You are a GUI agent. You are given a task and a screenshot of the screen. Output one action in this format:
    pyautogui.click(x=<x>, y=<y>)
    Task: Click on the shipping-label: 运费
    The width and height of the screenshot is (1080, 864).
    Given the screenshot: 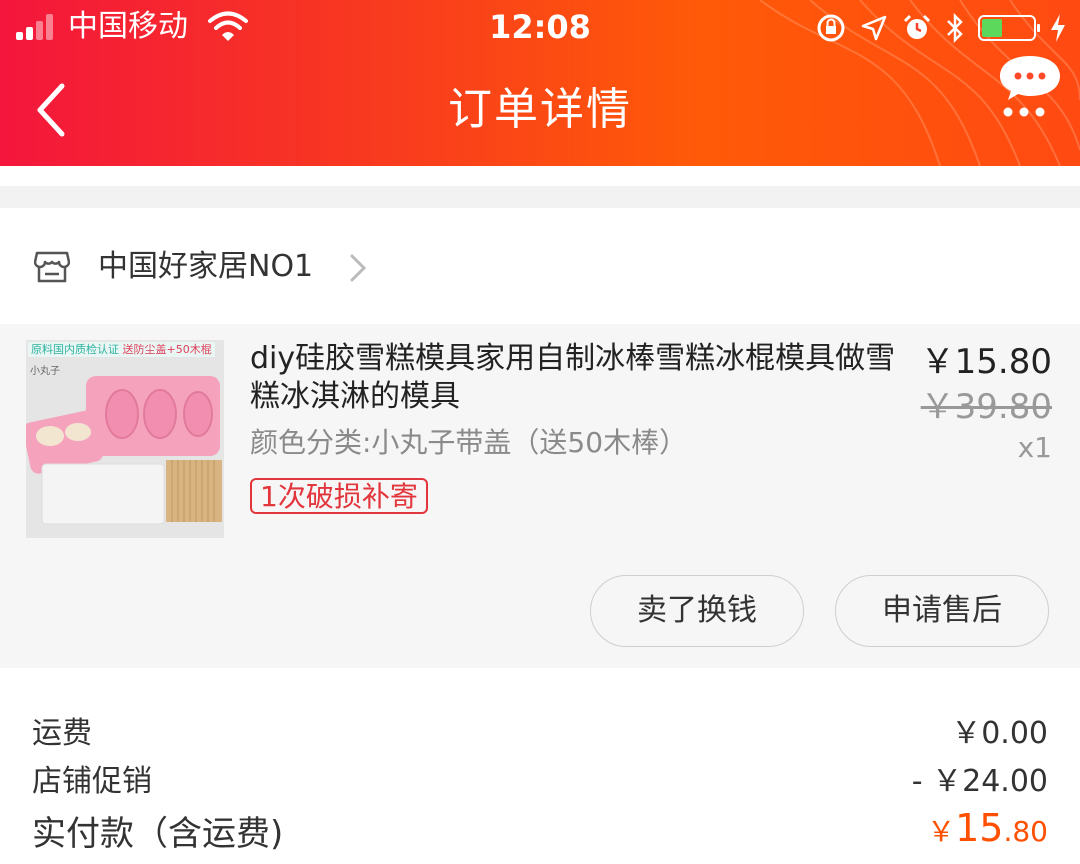 What is the action you would take?
    pyautogui.click(x=62, y=733)
    